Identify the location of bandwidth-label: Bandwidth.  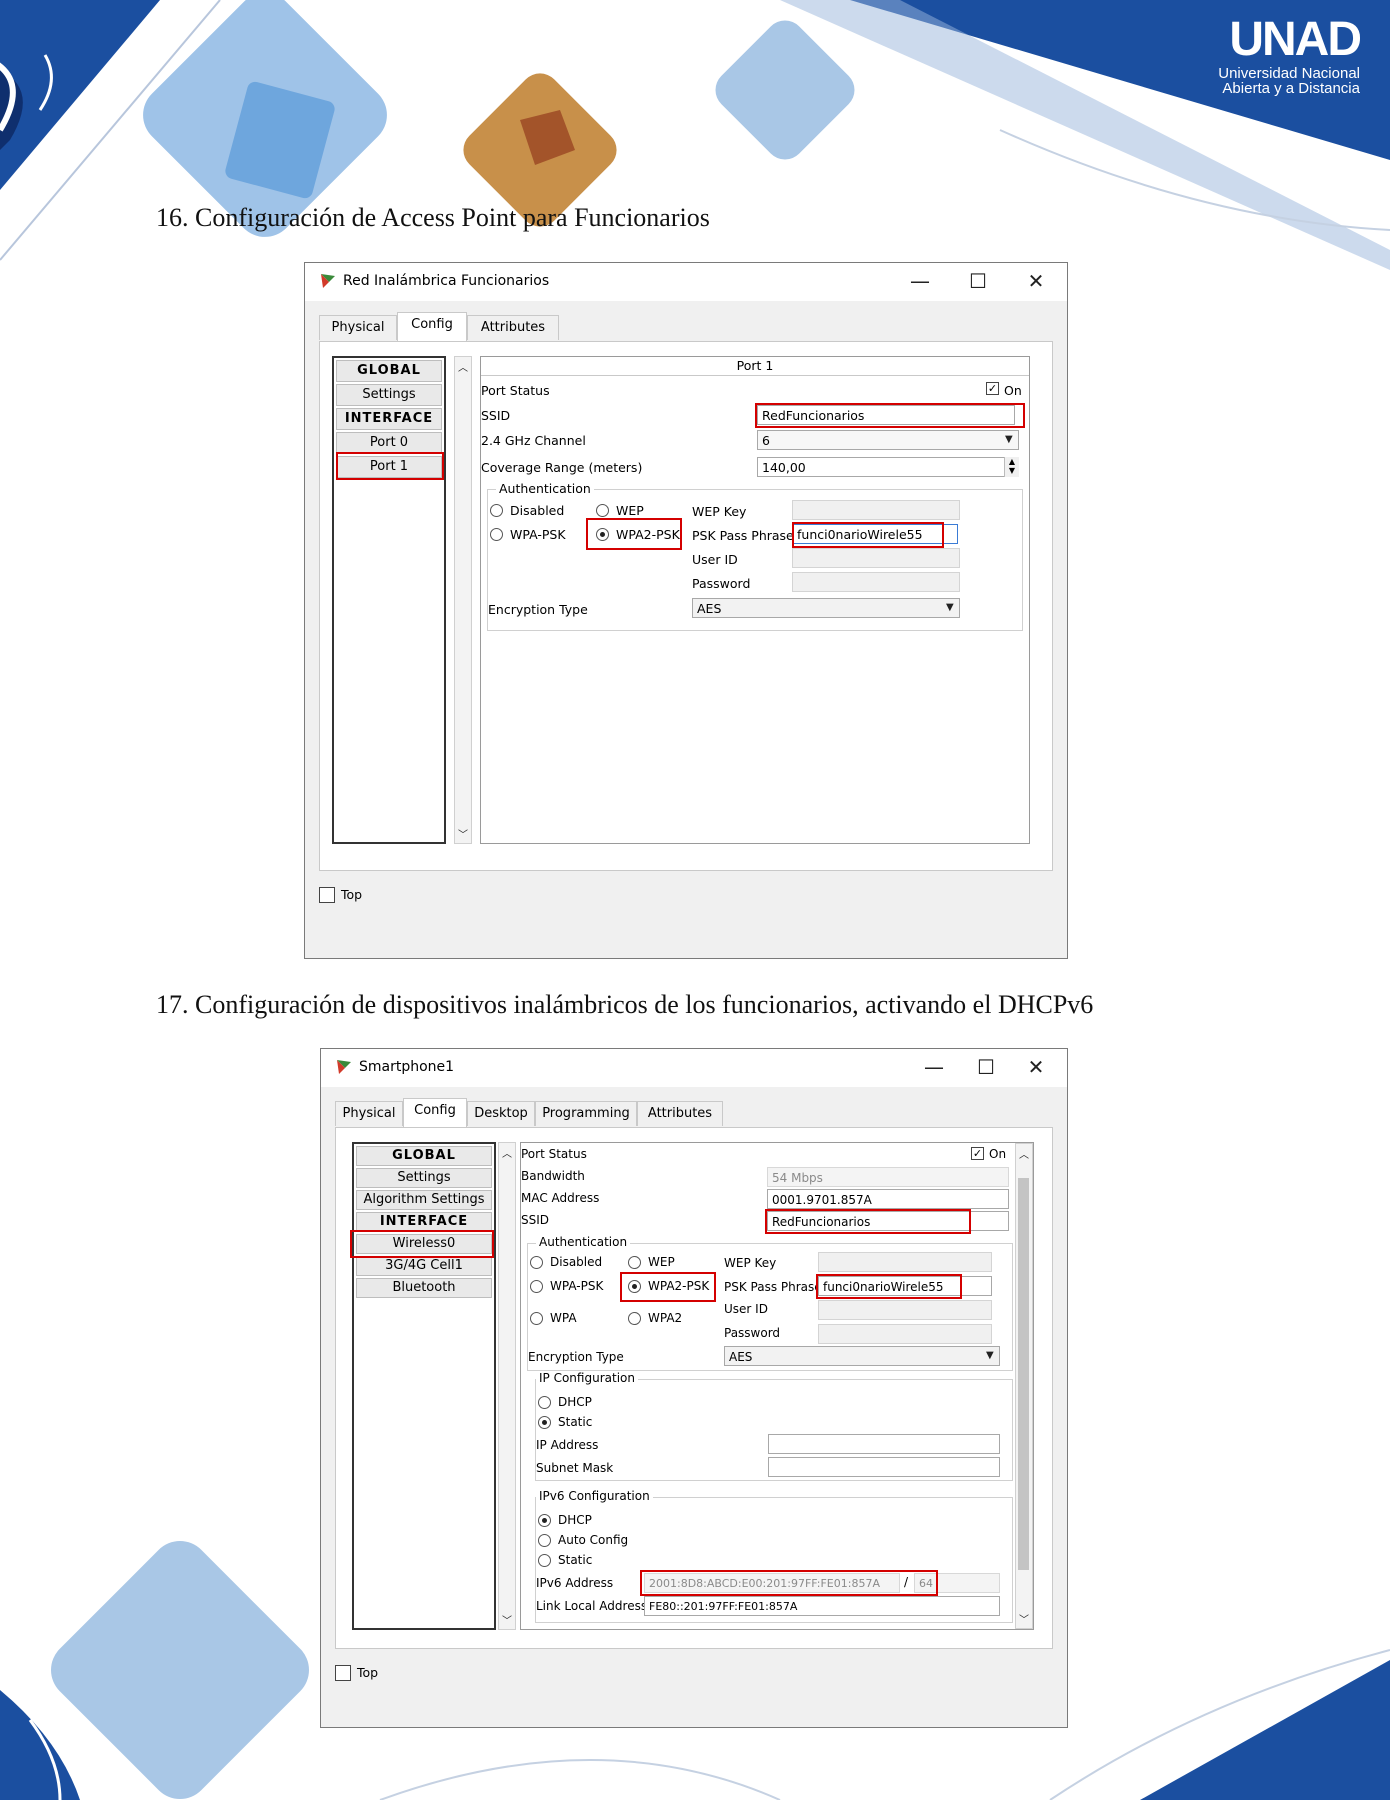
(553, 1176).